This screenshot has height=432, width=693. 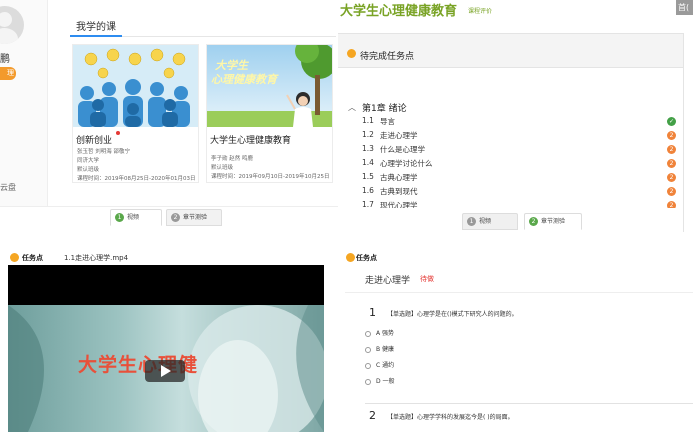 I want to click on pending-tasks-title: 待完成任务点, so click(x=387, y=57).